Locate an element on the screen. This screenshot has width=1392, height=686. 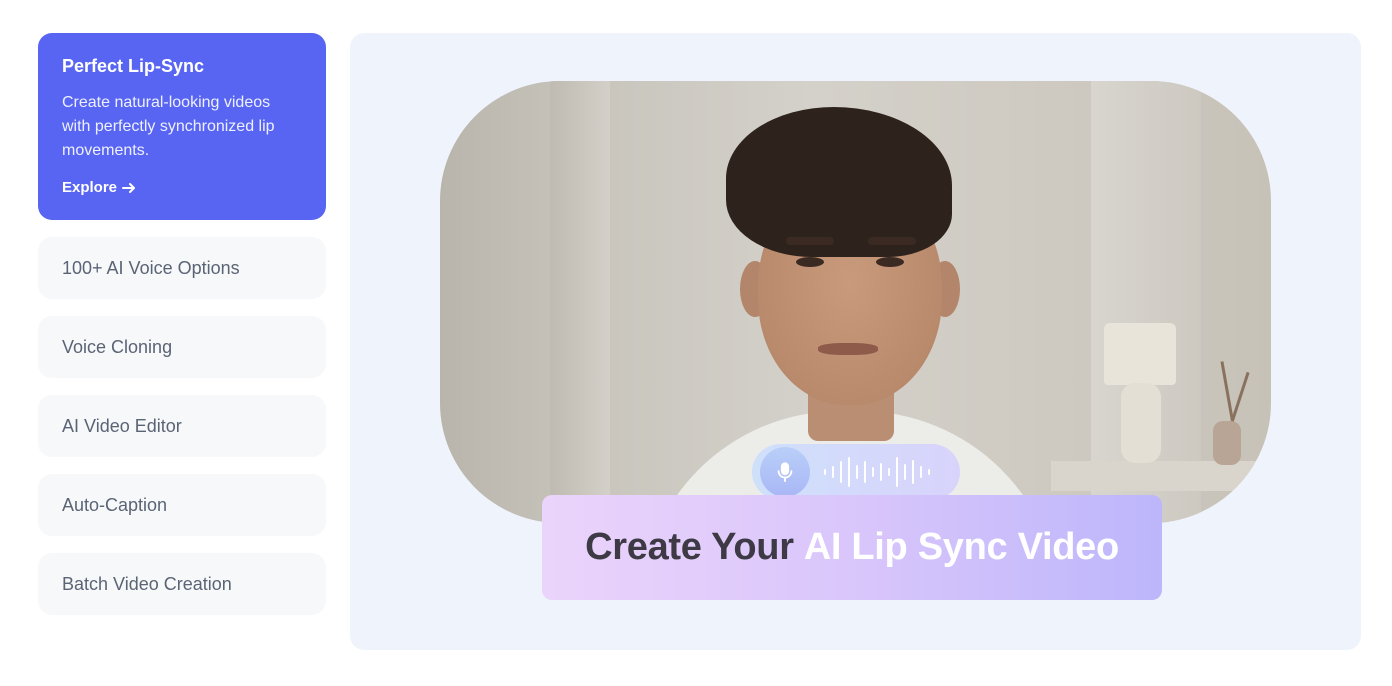
feature-card-ai-video-editor: AI Video Editor is located at coordinates (182, 426).